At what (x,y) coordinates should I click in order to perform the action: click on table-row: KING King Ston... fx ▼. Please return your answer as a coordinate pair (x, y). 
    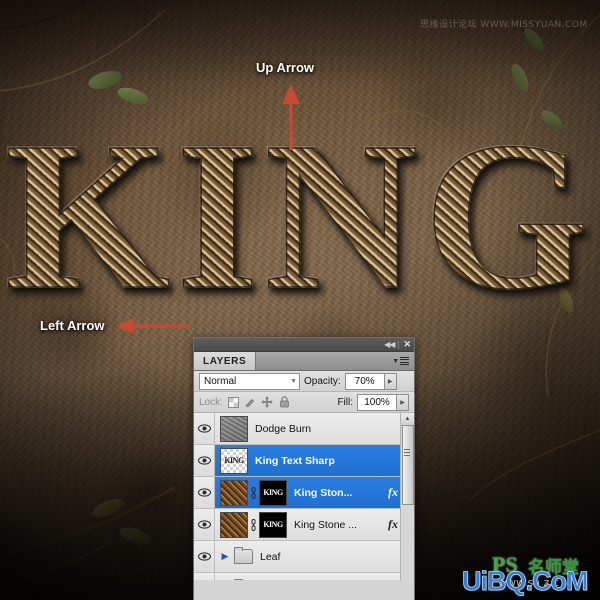
    Looking at the image, I should click on (304, 493).